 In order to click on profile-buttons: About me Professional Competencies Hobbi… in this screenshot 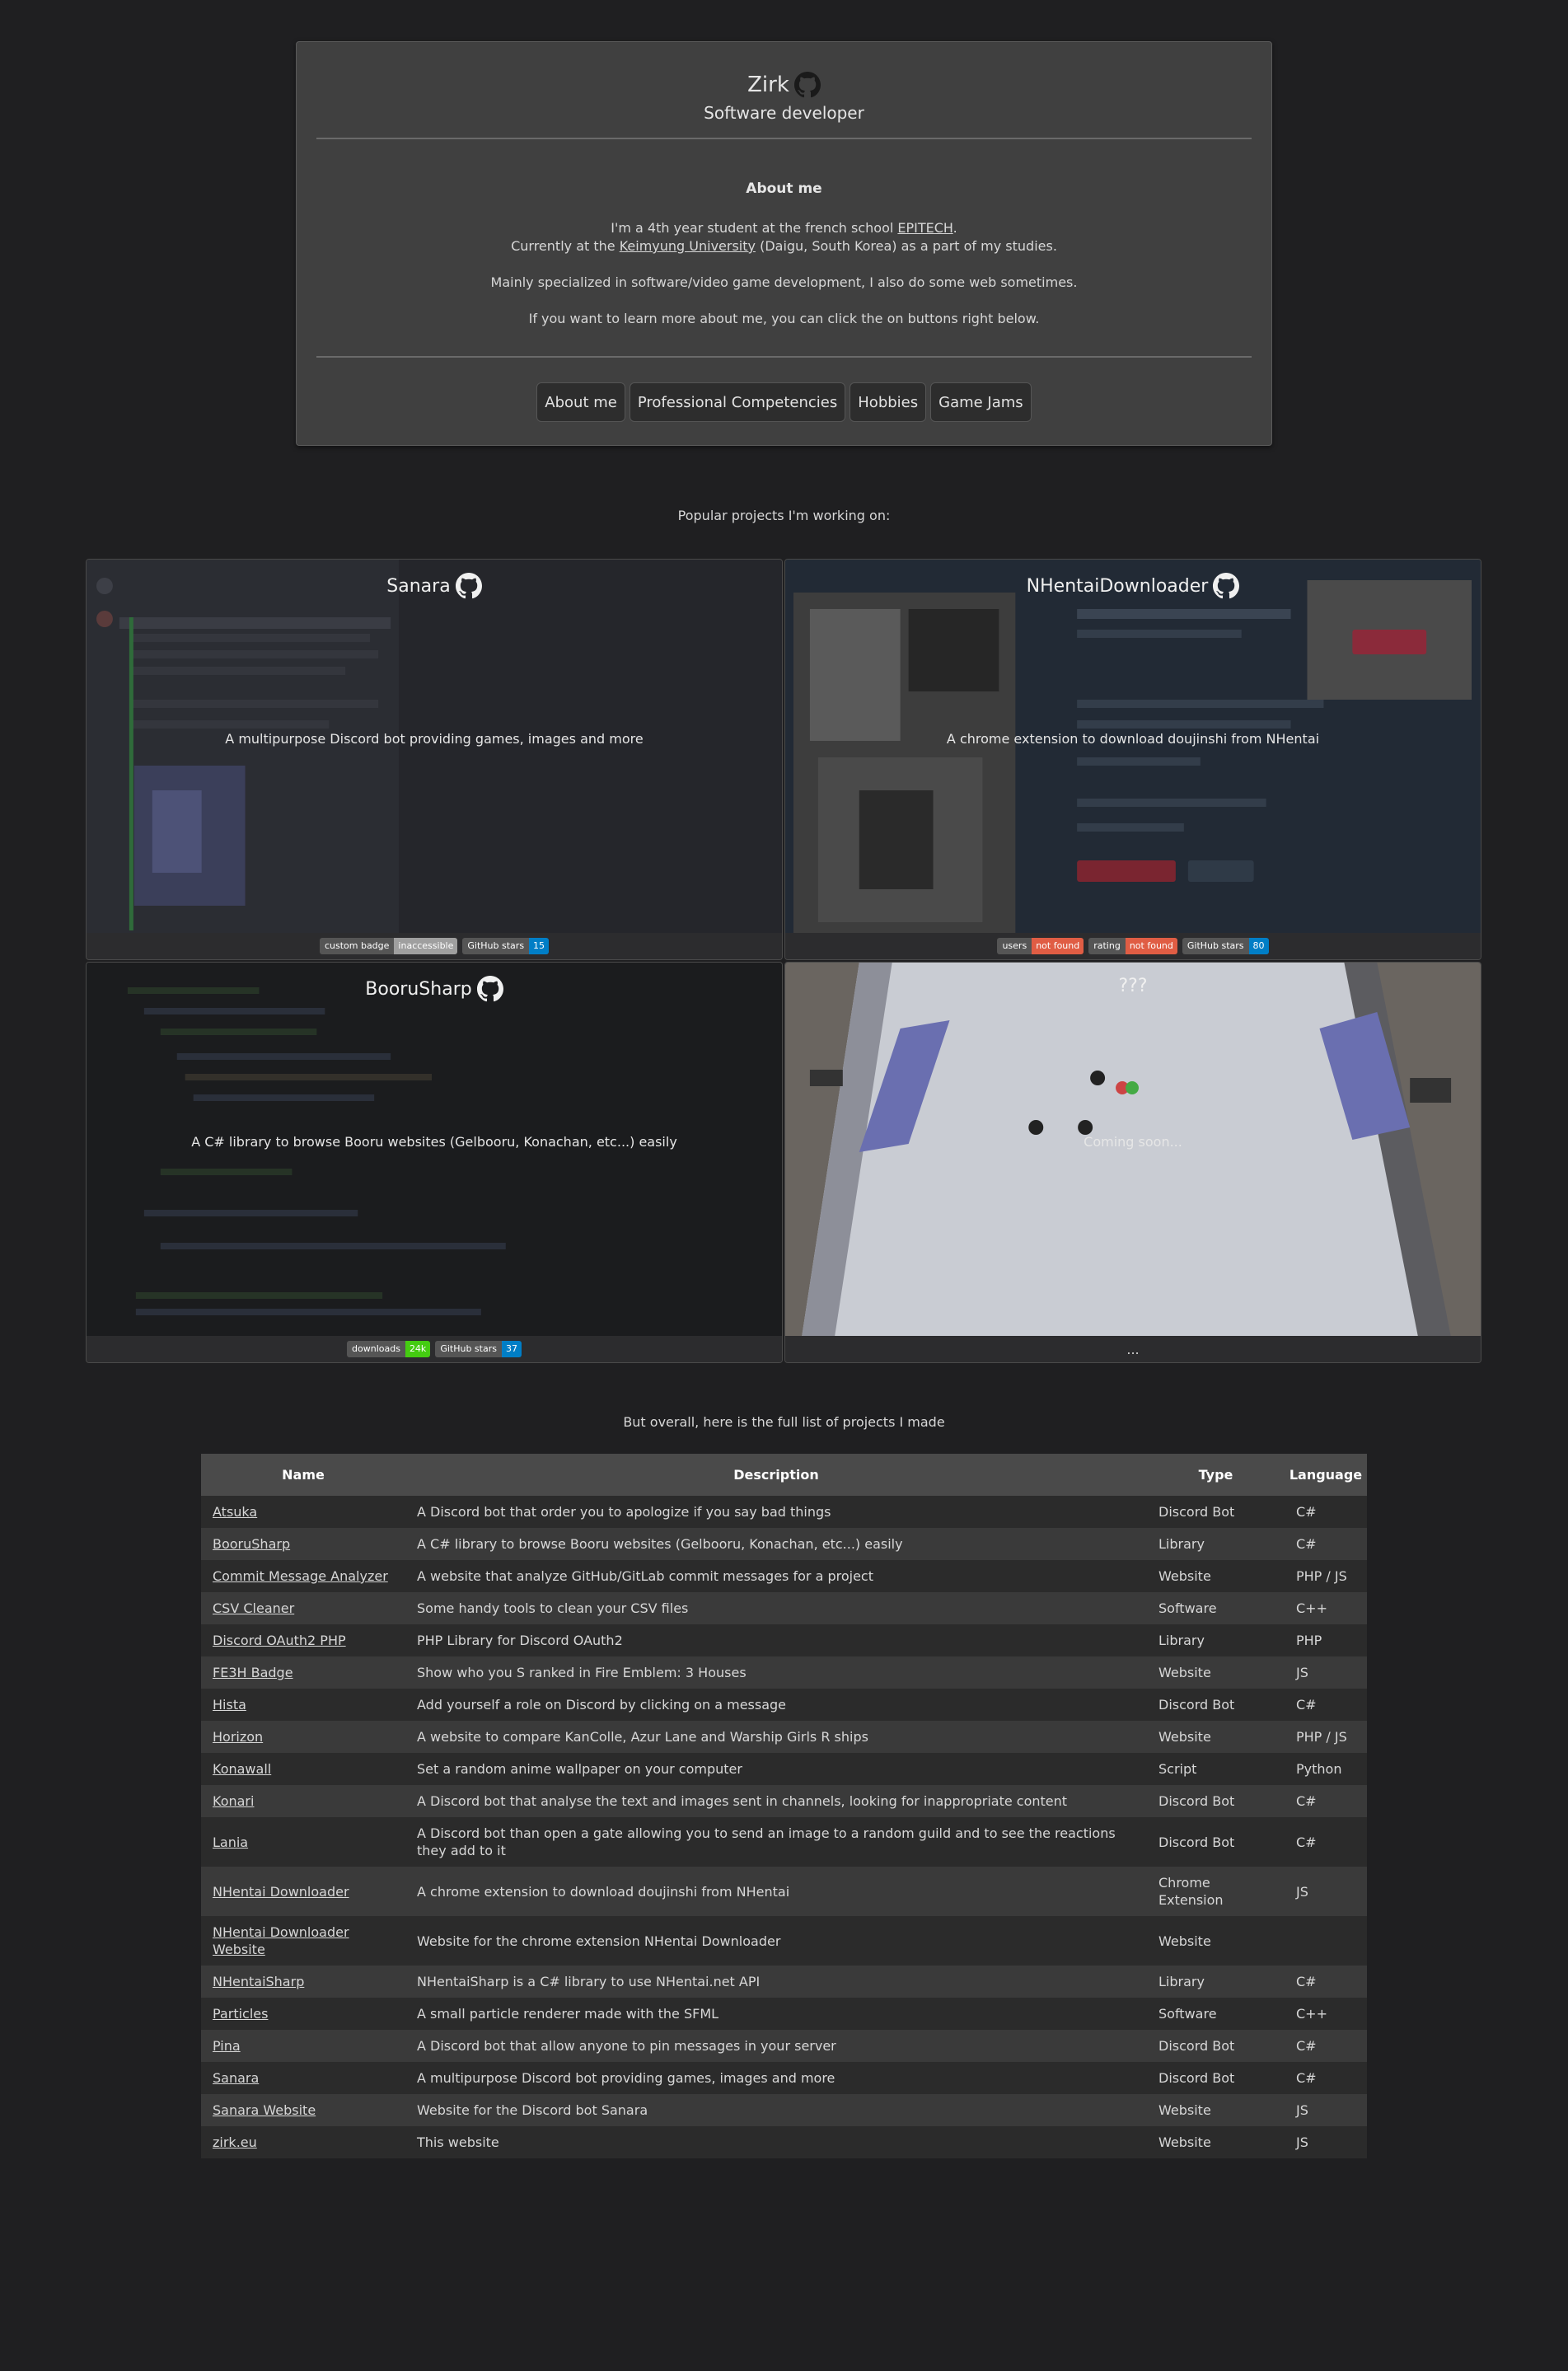, I will do `click(784, 402)`.